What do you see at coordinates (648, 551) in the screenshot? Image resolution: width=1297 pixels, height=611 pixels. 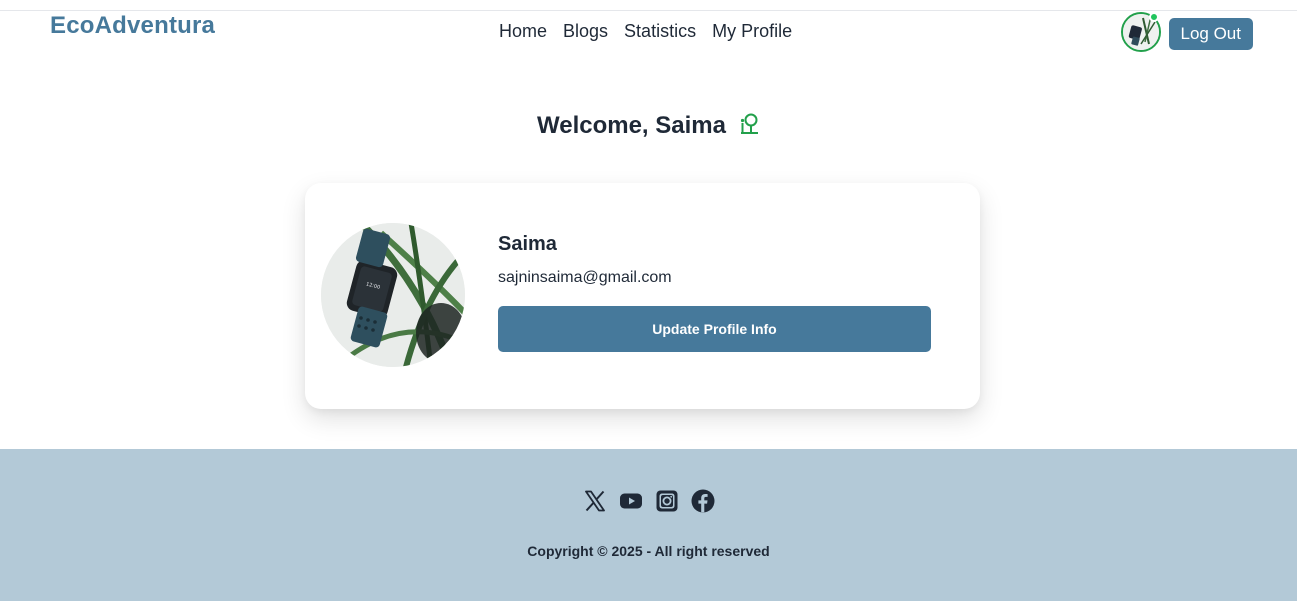 I see `copyright-text: Copyright © 2025 - All right reserved` at bounding box center [648, 551].